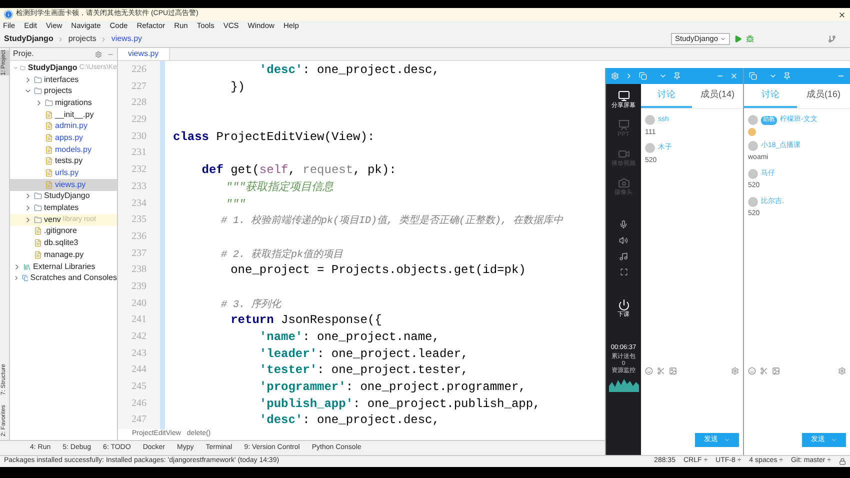 The image size is (850, 478). What do you see at coordinates (823, 96) in the screenshot?
I see `chat-tab: 成员(16)` at bounding box center [823, 96].